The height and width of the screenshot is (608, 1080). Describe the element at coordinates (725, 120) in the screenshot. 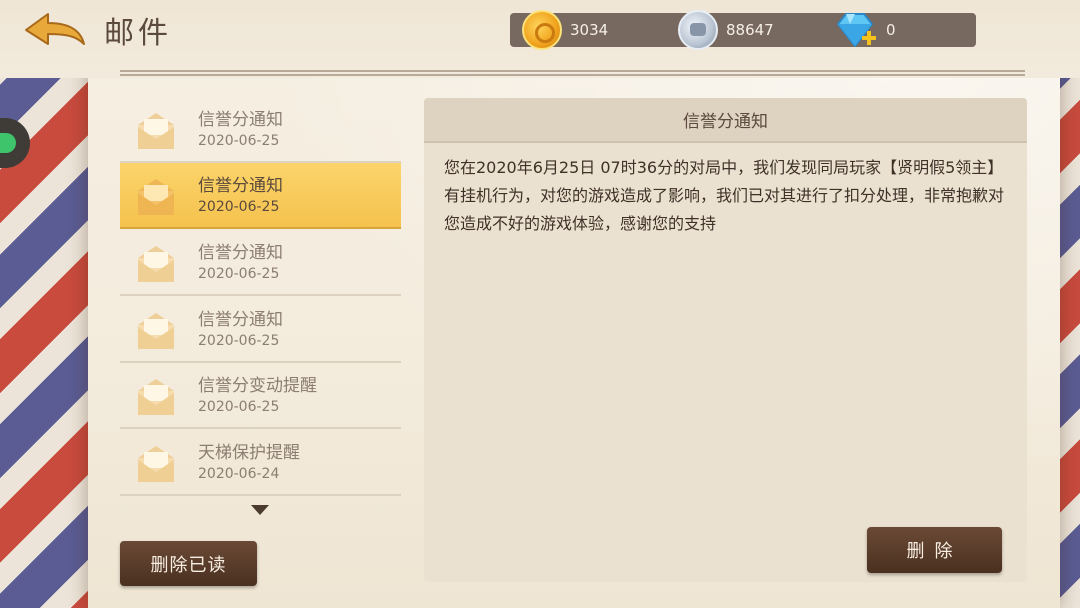

I see `mail-detail-title: 信誉分通知` at that location.